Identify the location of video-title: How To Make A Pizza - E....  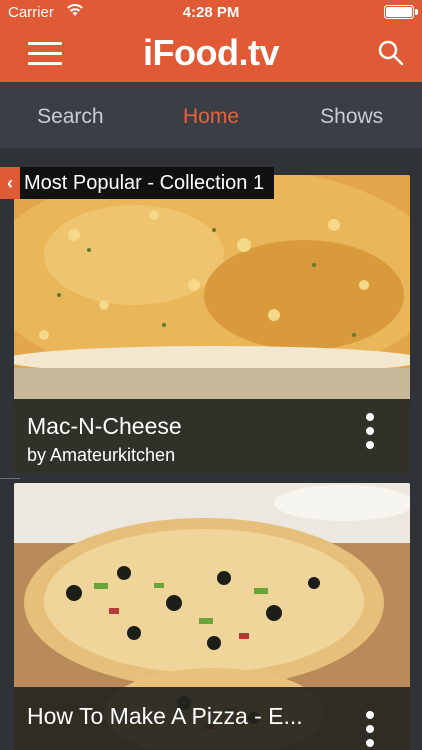
(165, 716).